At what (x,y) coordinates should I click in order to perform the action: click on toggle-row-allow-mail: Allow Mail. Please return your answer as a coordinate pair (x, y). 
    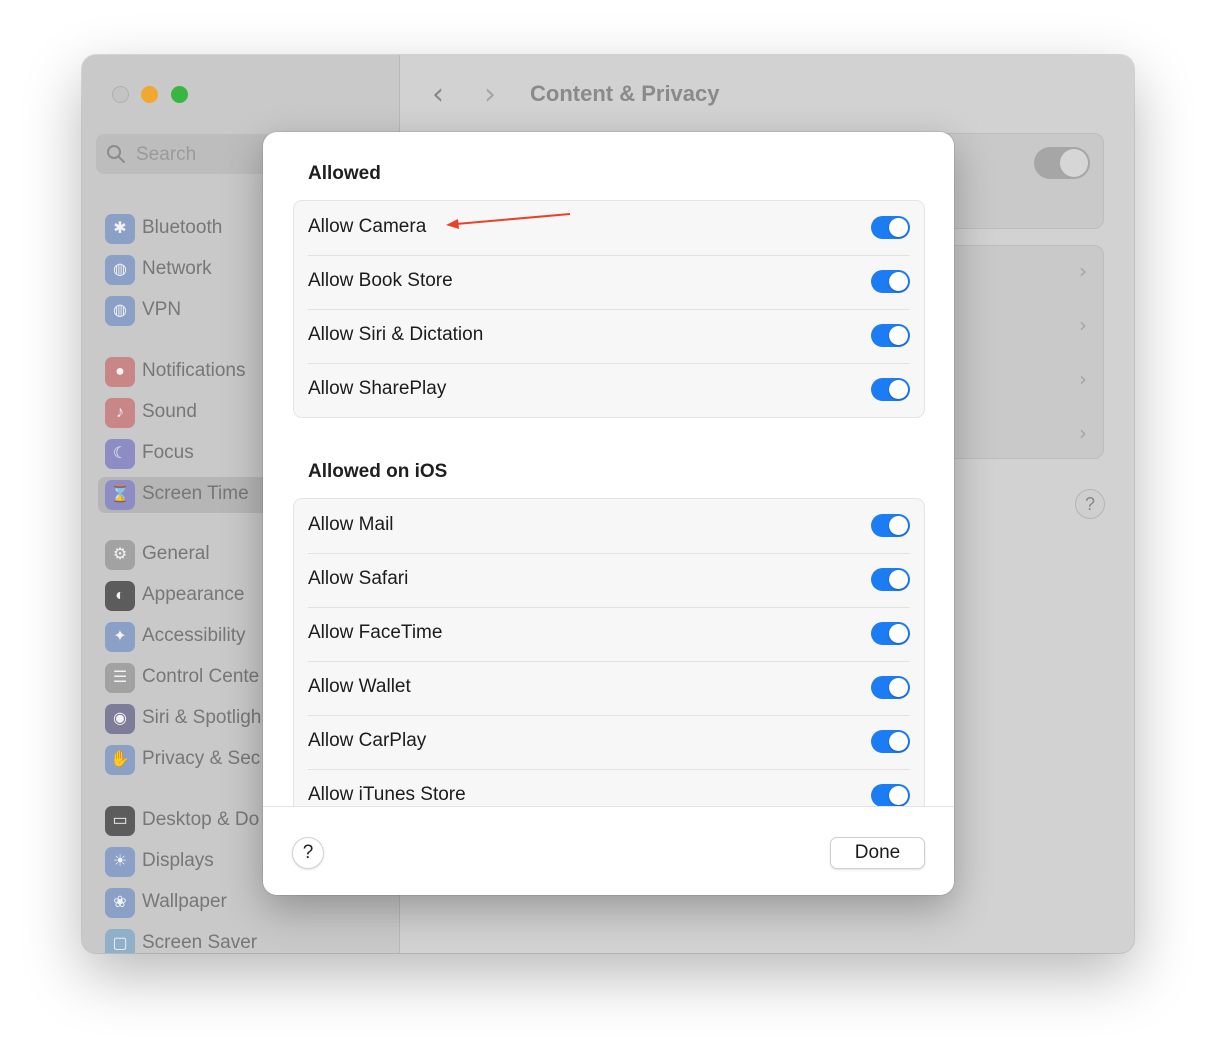
    Looking at the image, I should click on (609, 526).